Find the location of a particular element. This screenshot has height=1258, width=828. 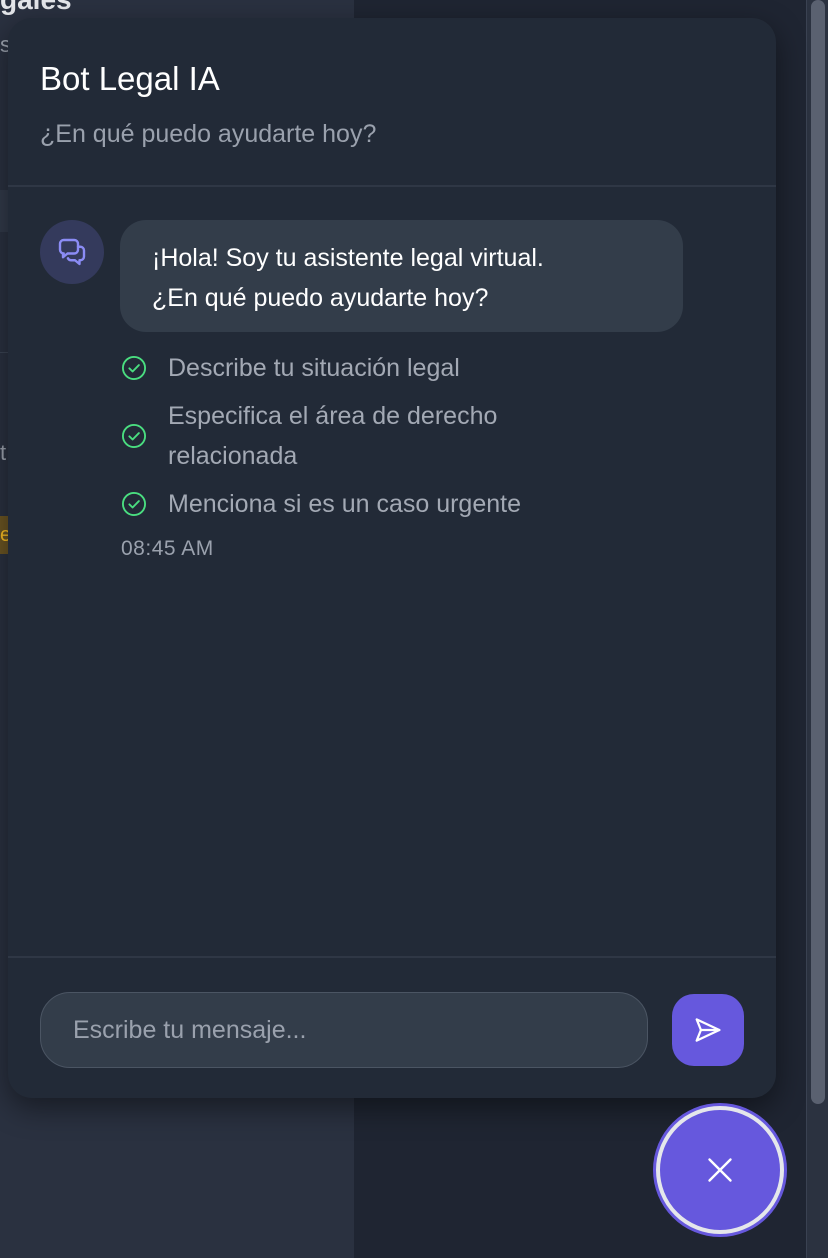

page-scrollbar is located at coordinates (817, 629).